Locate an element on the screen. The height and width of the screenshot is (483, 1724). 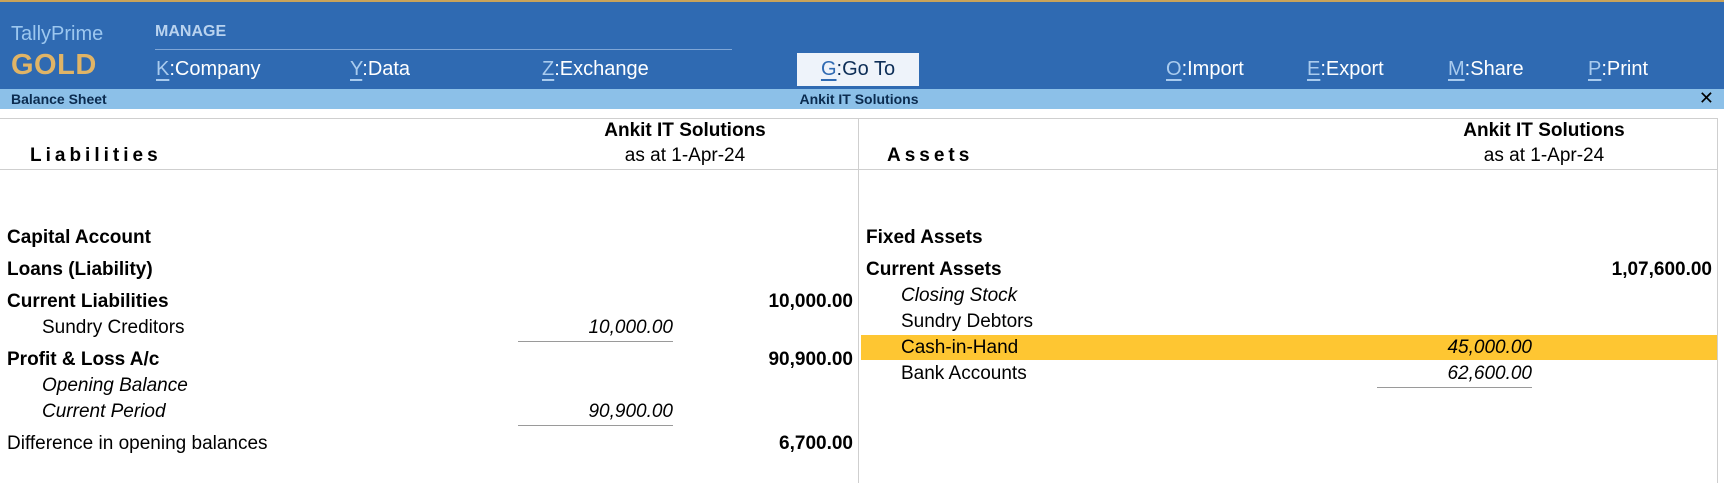
assets-as-at: as at 1-Apr-24 is located at coordinates (1544, 155).